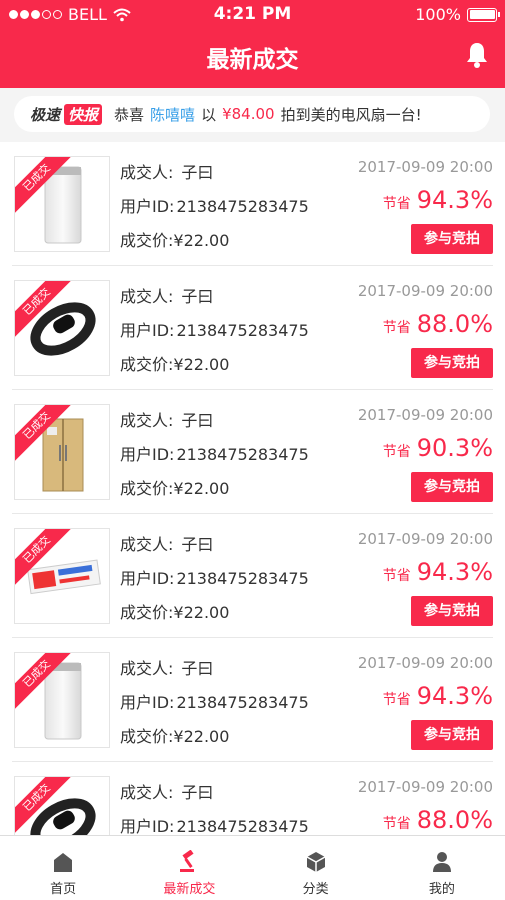 The image size is (505, 900). Describe the element at coordinates (187, 861) in the screenshot. I see `gavel-icon` at that location.